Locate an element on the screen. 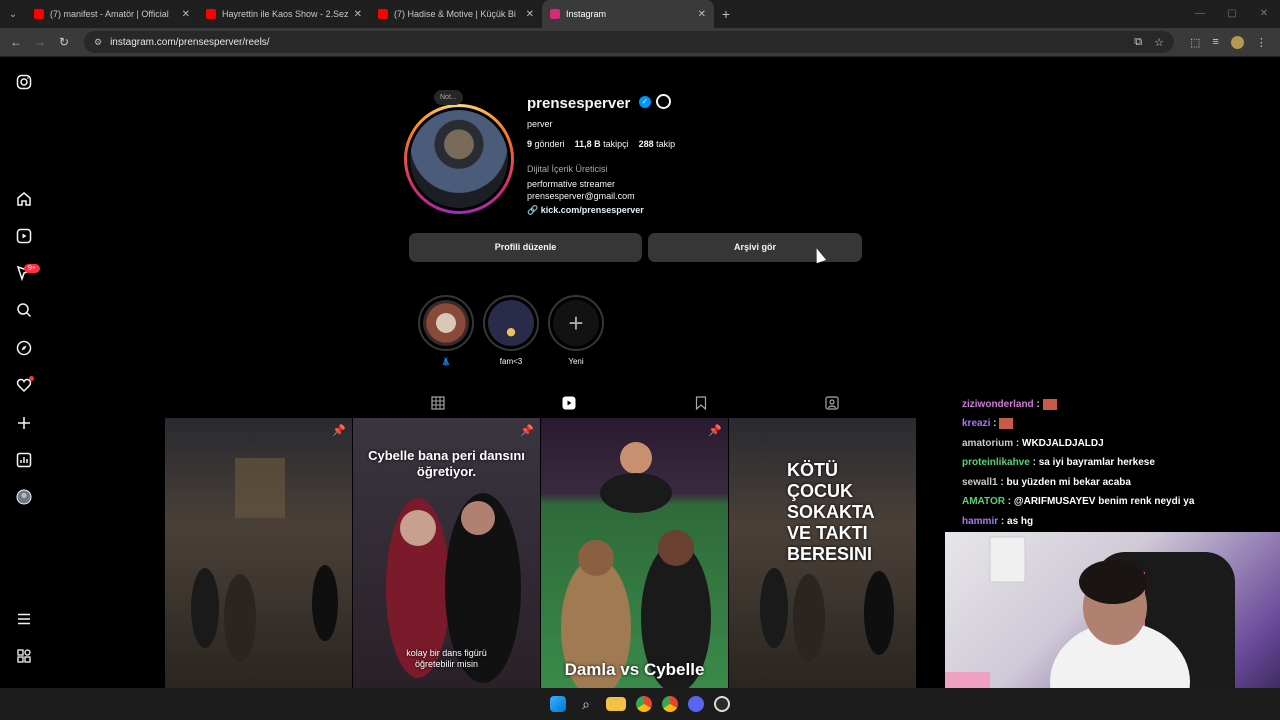 This screenshot has width=1280, height=720. following-stat: 288 takip is located at coordinates (657, 144).